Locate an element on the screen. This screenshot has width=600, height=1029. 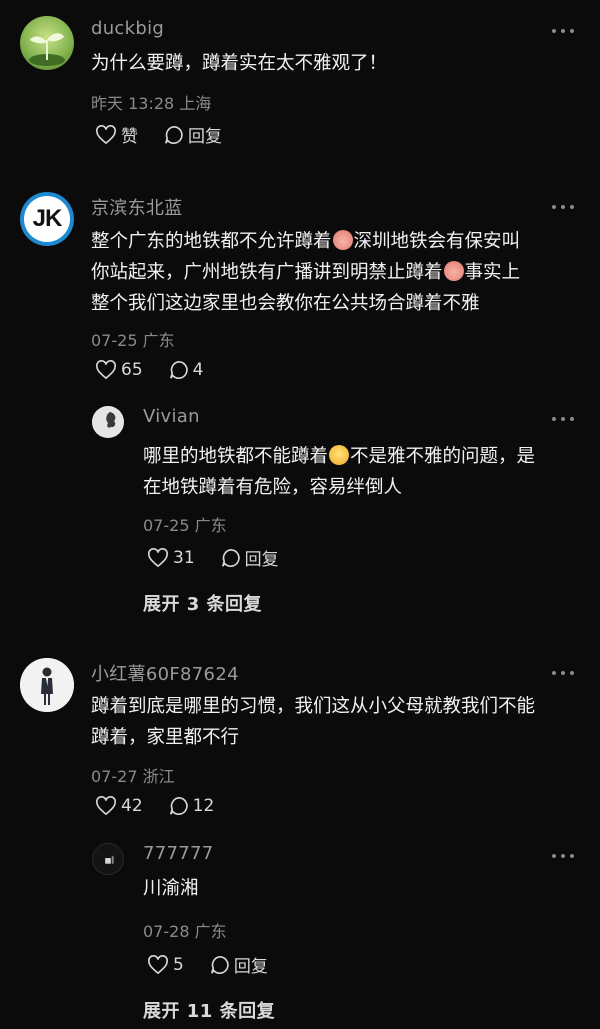
reply-button: 4 is located at coordinates (186, 370).